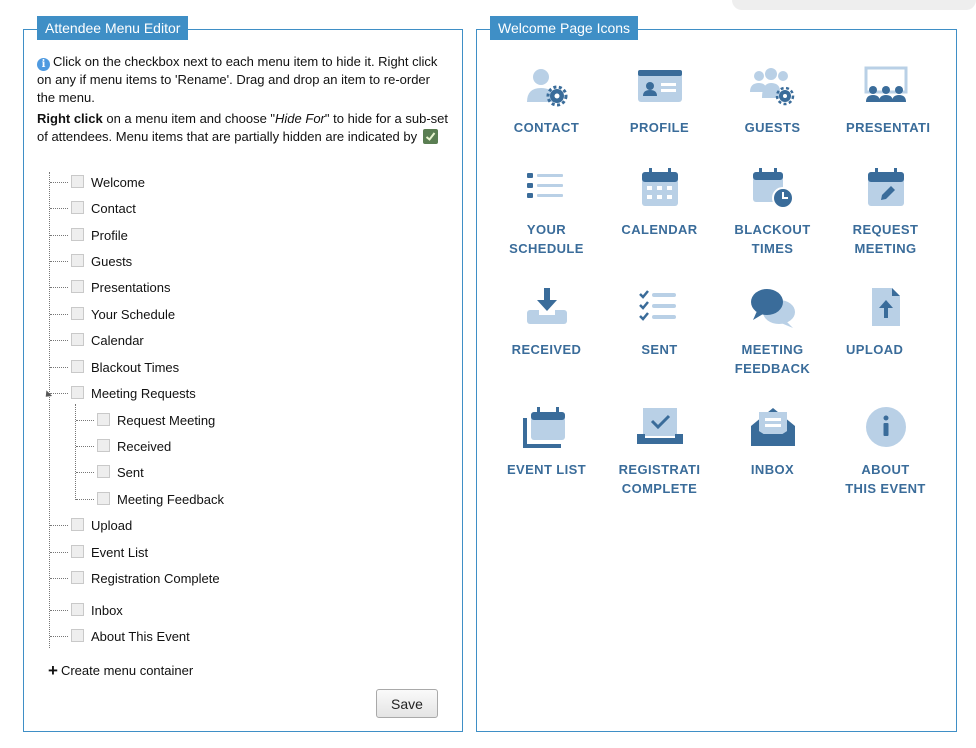  I want to click on menu-item-label: Upload, so click(112, 525).